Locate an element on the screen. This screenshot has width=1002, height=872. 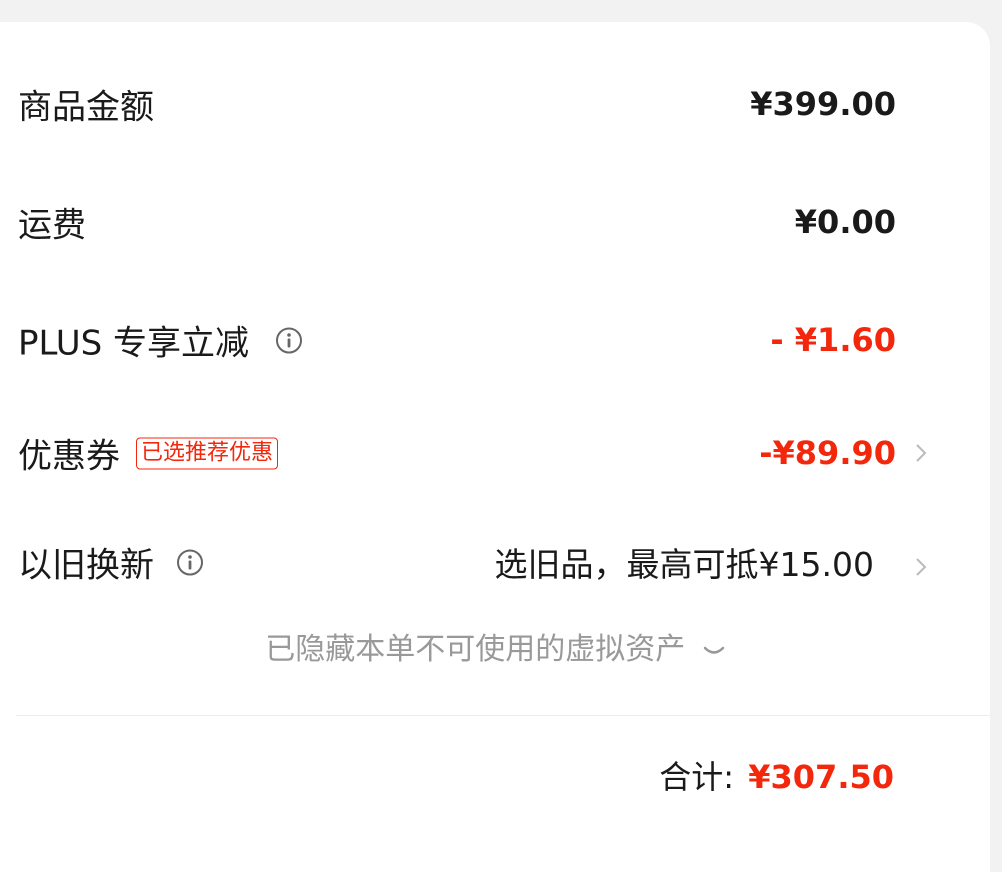
shipping-label: 运费 is located at coordinates (52, 225).